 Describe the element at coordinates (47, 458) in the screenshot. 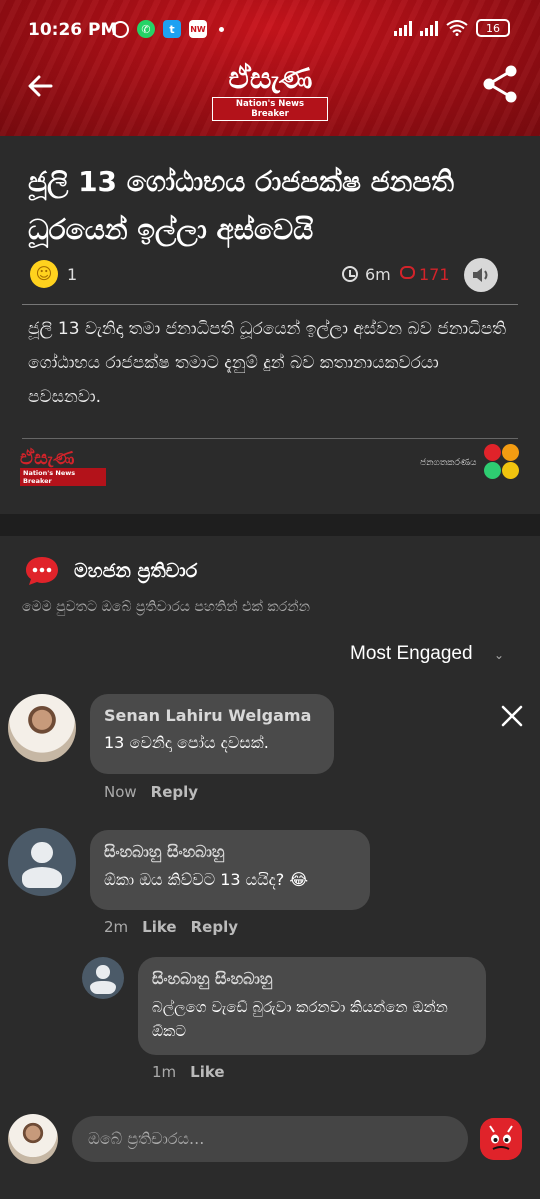

I see `footer-logo-text: ඒසැණ` at that location.